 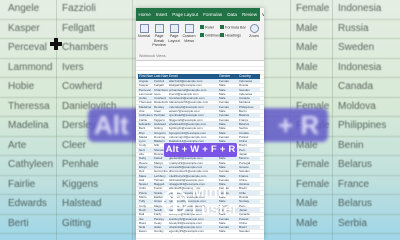 I want to click on background-shortcut-right: + R, so click(x=299, y=125).